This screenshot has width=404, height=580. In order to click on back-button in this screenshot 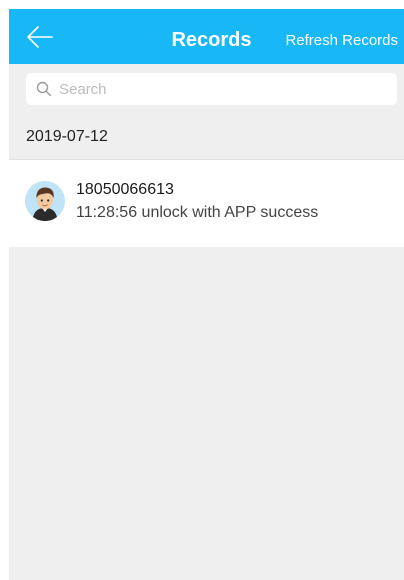, I will do `click(47, 37)`.